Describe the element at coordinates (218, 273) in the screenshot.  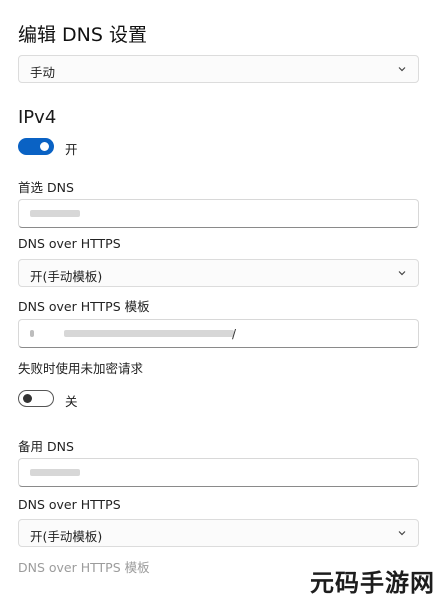
I see `doh-select: 开(手动模板)` at that location.